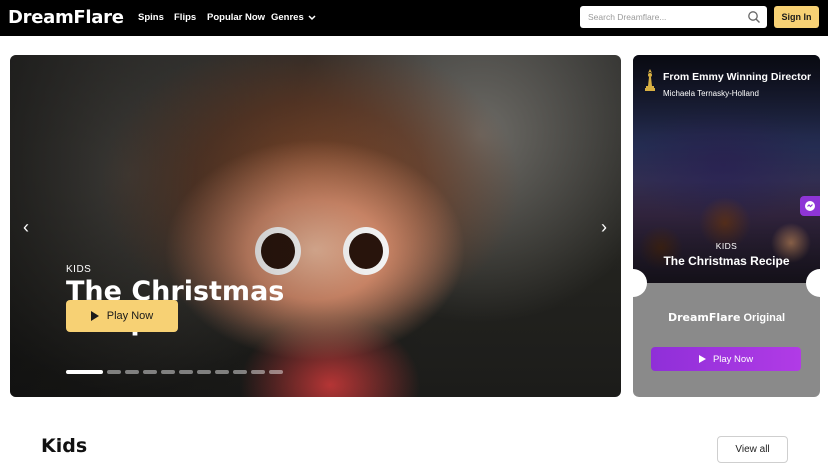  Describe the element at coordinates (236, 17) in the screenshot. I see `nav-popular-now: Popular Now` at that location.